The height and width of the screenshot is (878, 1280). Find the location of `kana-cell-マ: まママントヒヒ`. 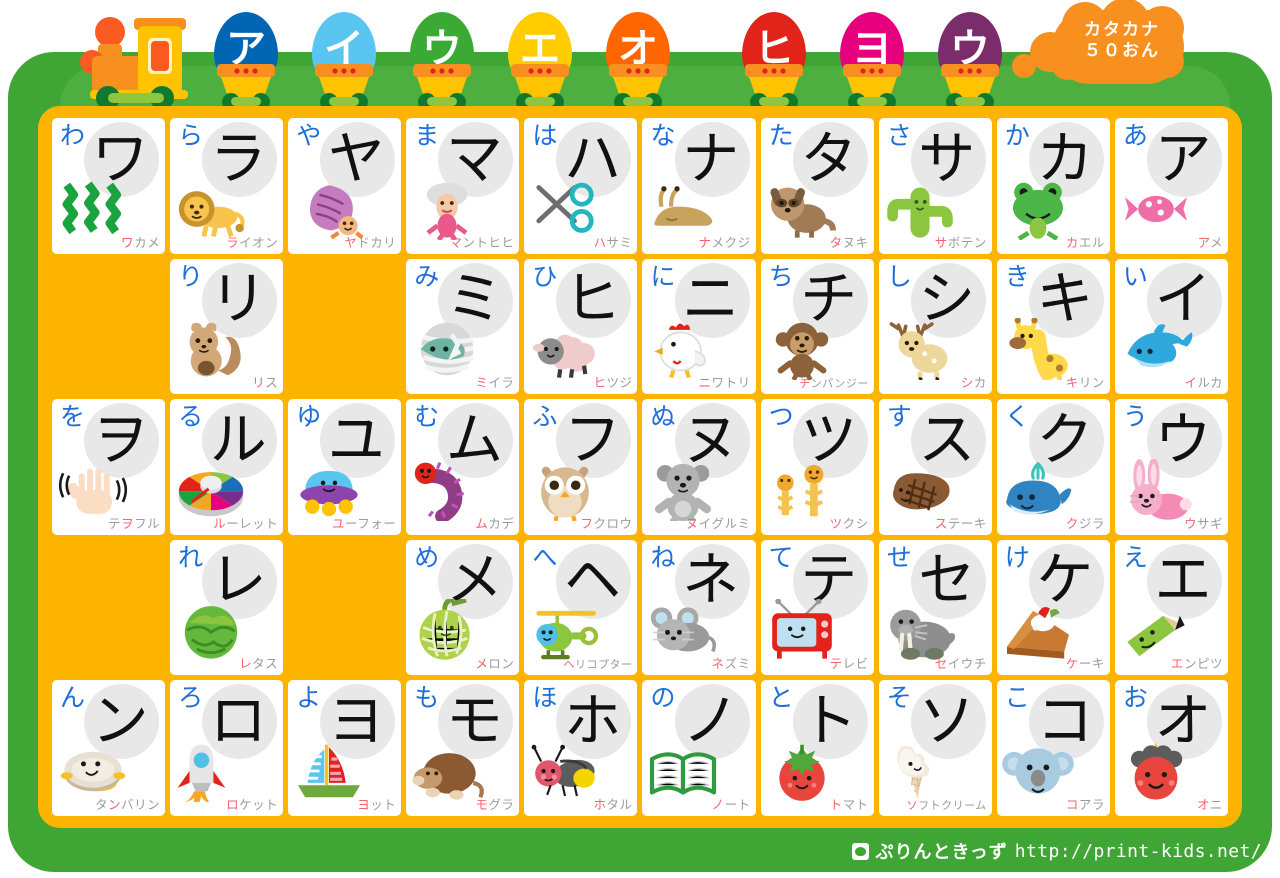

kana-cell-マ: まママントヒヒ is located at coordinates (463, 186).